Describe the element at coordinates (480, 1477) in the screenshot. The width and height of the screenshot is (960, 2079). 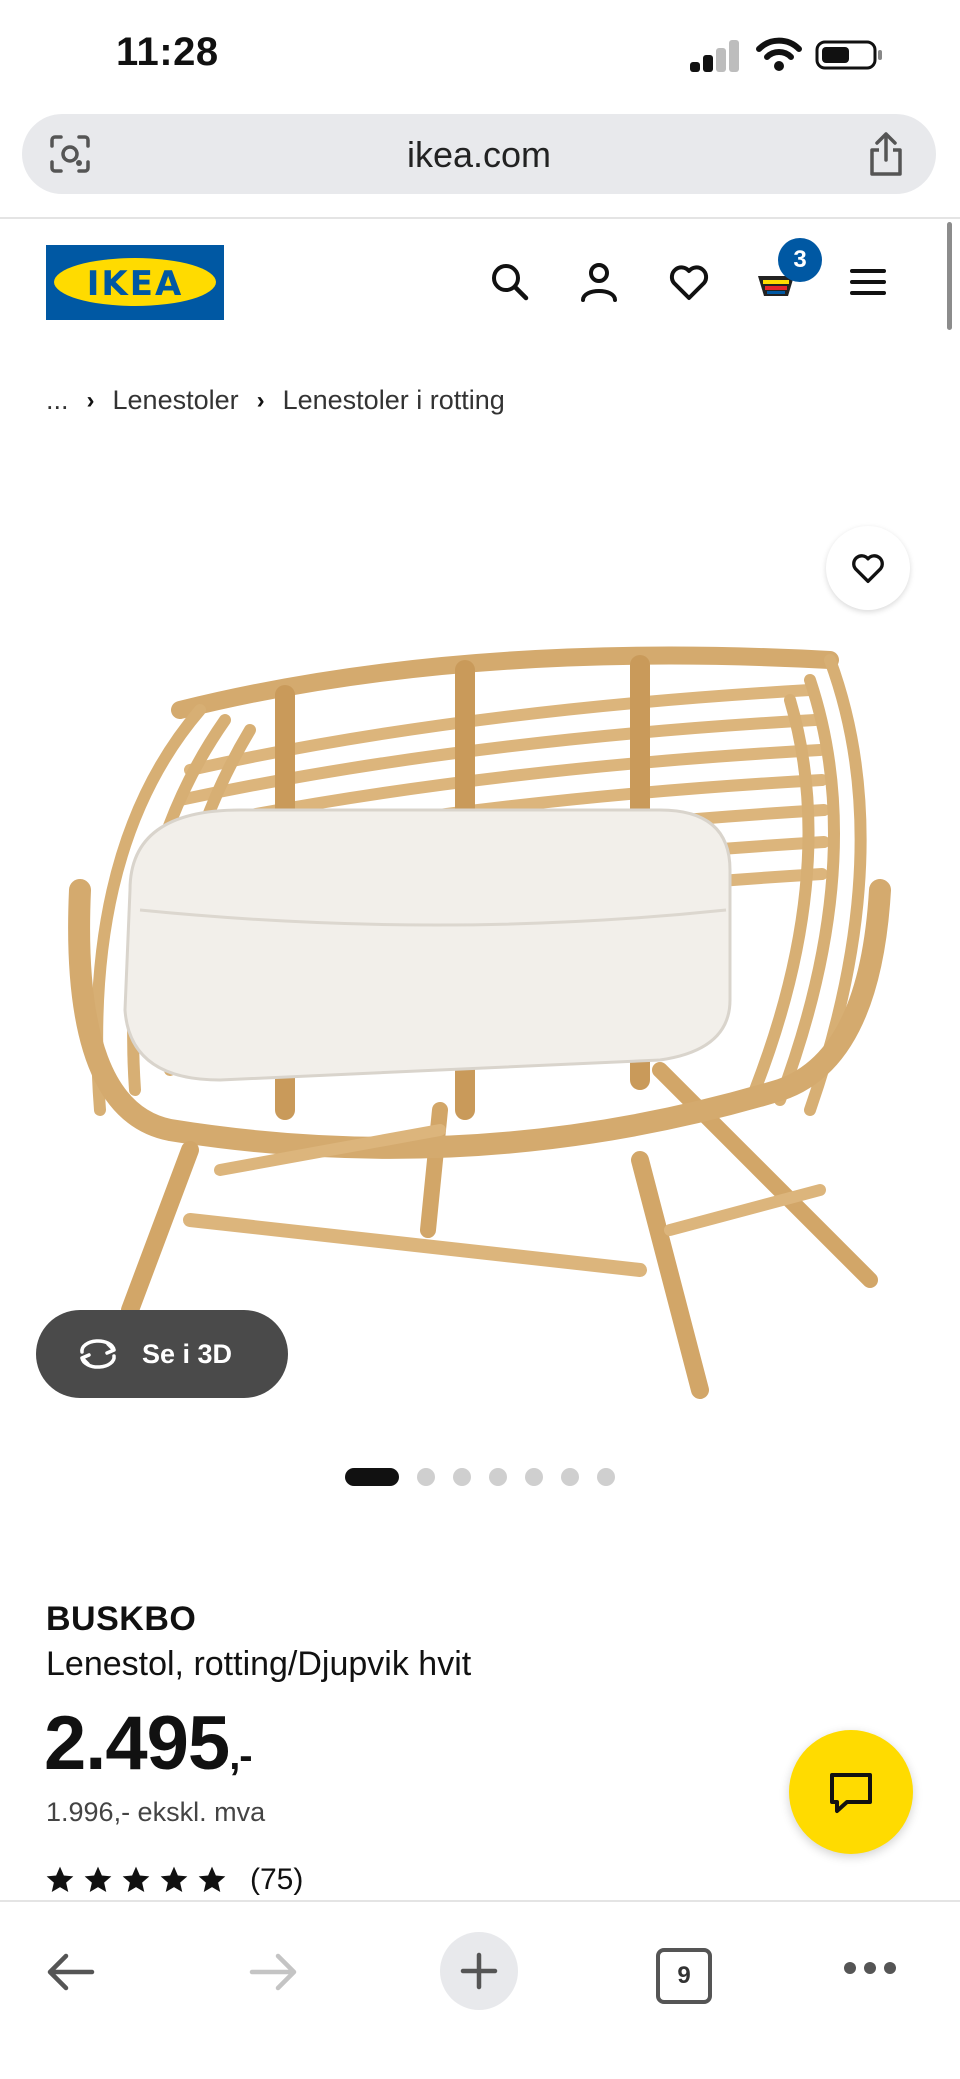
I see `image-carousel-indicator` at that location.